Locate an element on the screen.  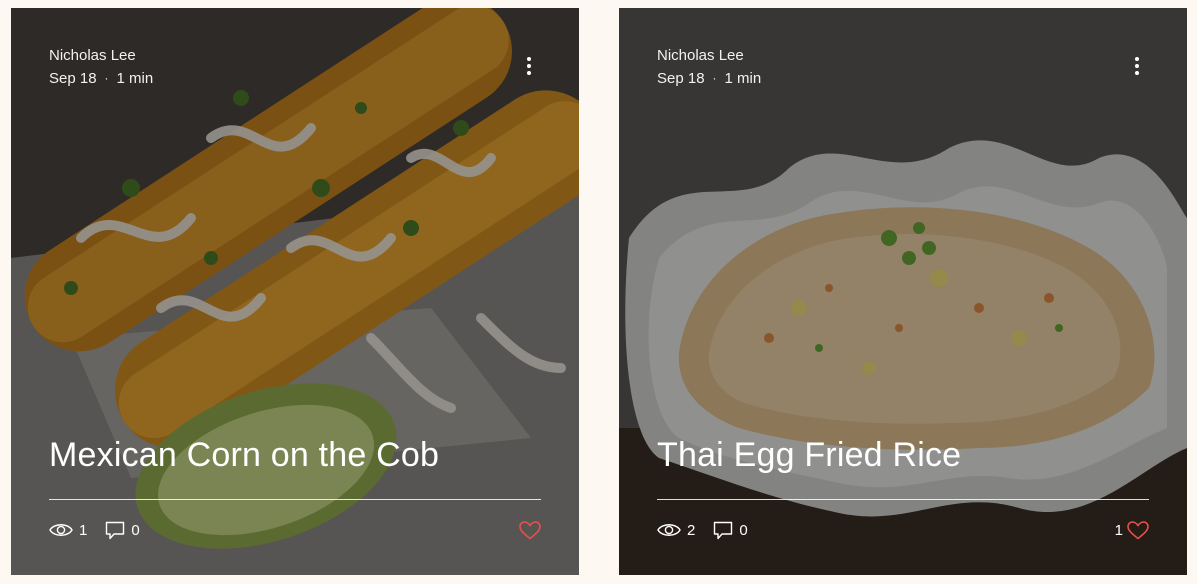
like-button is located at coordinates (528, 530).